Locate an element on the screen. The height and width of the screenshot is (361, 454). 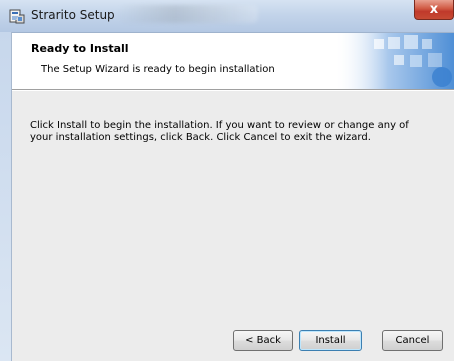
title-bar-glass is located at coordinates (188, 14).